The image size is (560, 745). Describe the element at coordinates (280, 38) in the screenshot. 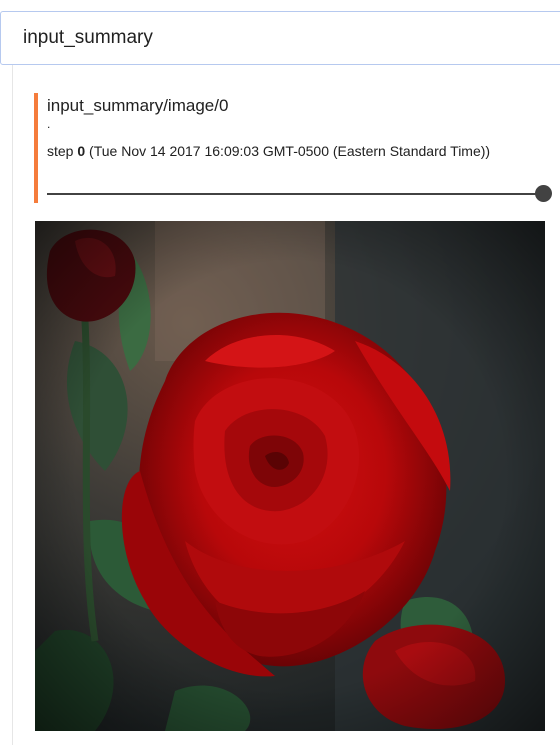

I see `tag-group-header: input_summary` at that location.